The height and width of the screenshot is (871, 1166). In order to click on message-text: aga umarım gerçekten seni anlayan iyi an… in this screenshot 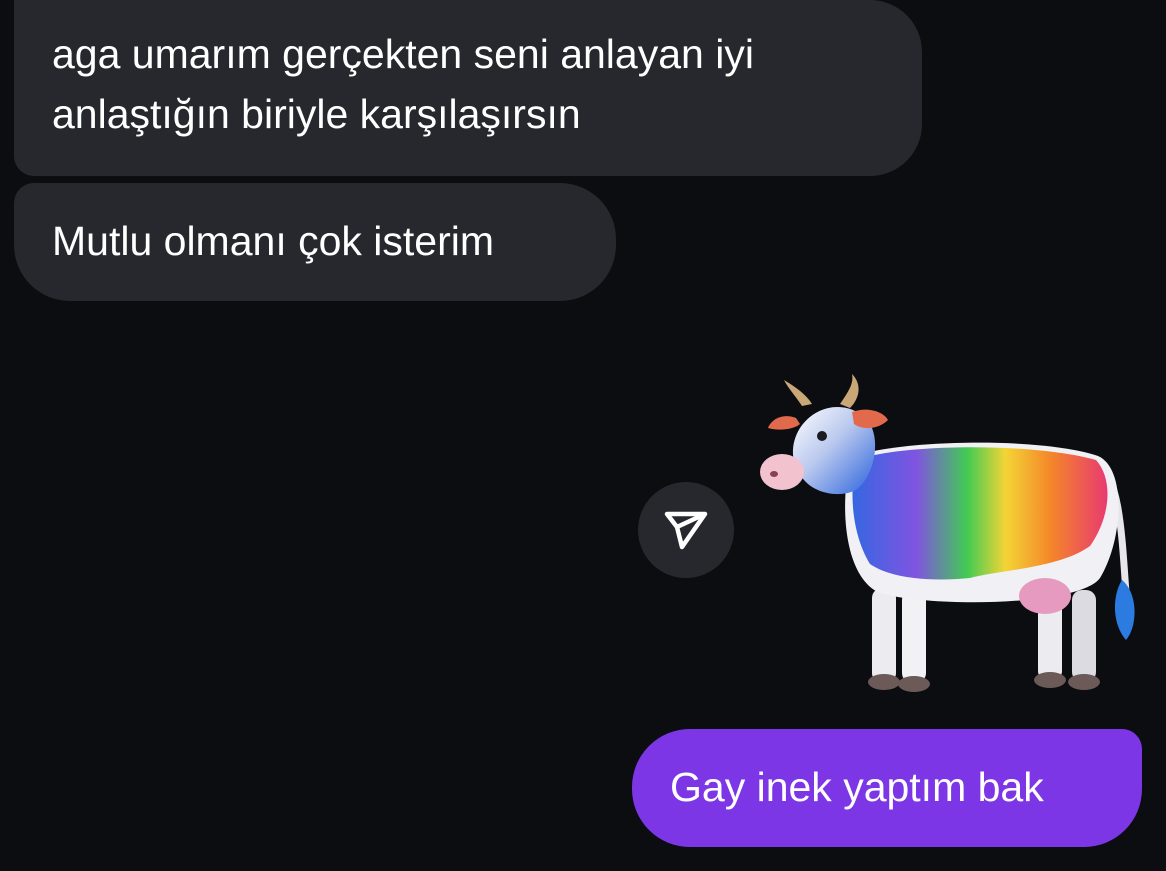, I will do `click(403, 84)`.